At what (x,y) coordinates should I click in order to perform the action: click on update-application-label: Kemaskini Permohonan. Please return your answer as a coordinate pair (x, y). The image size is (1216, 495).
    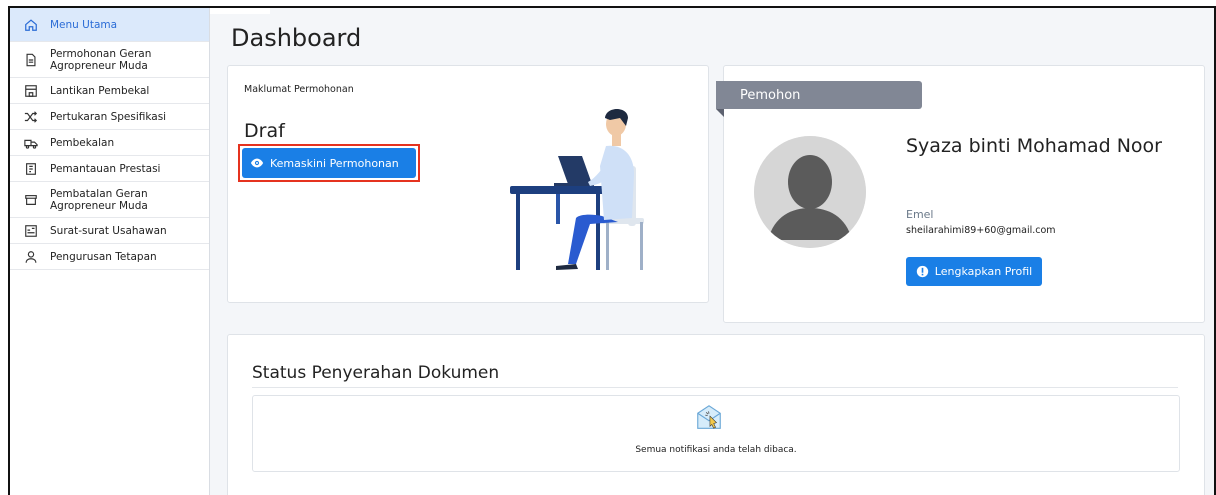
    Looking at the image, I should click on (334, 163).